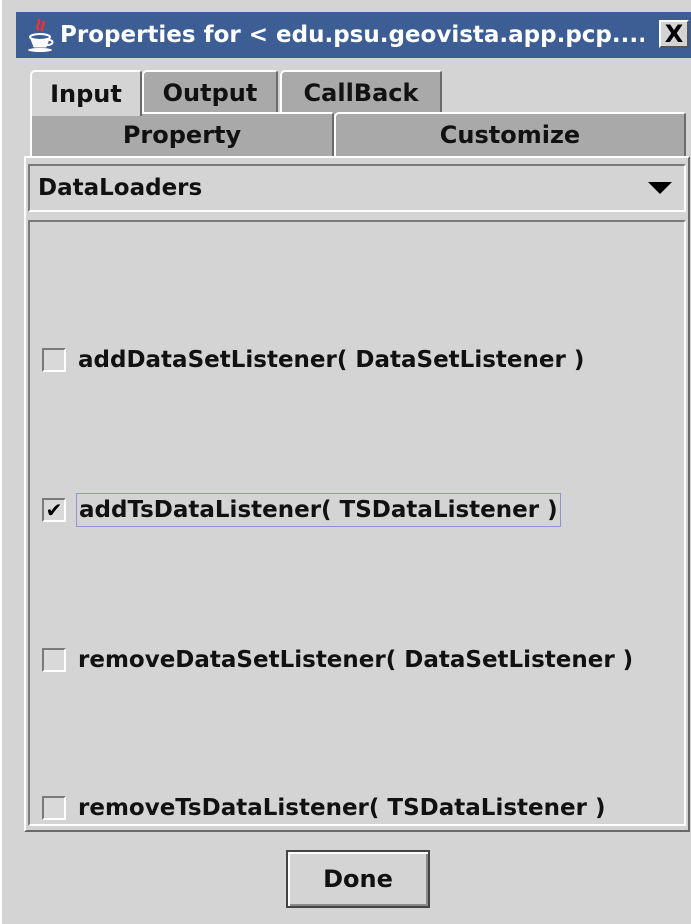 This screenshot has height=924, width=691. I want to click on method-label: addTsDataListener( TSDataListener ), so click(318, 510).